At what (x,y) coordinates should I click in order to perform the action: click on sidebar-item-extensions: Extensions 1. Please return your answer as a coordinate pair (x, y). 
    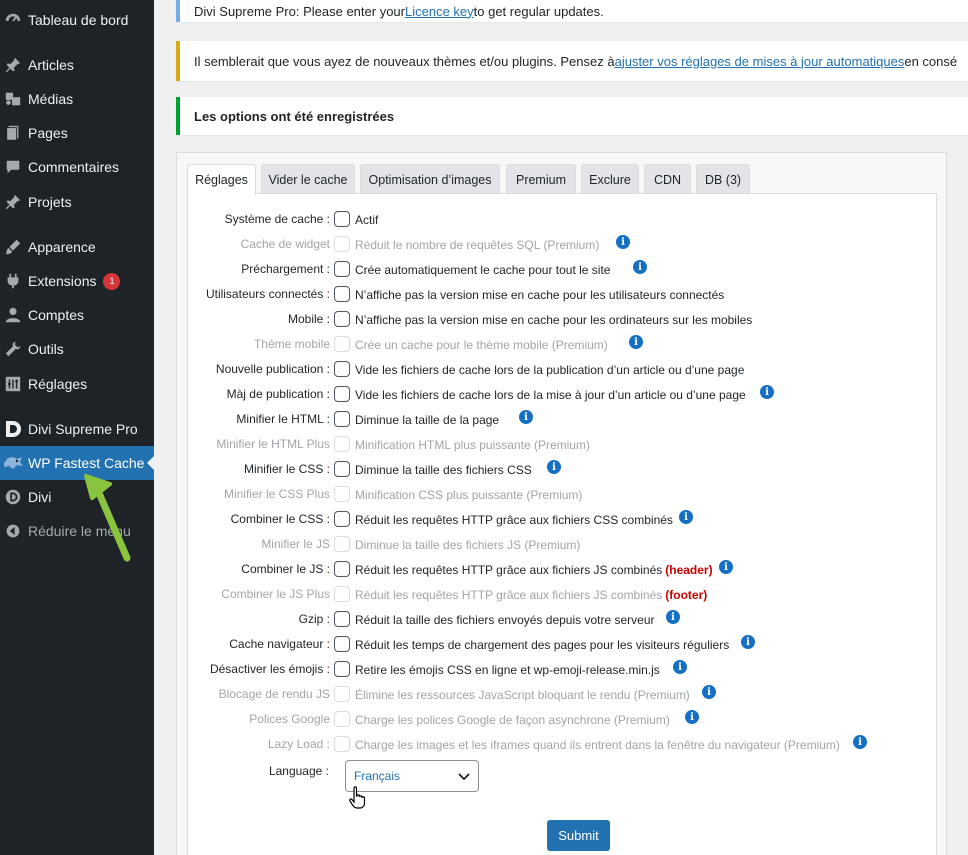
    Looking at the image, I should click on (77, 281).